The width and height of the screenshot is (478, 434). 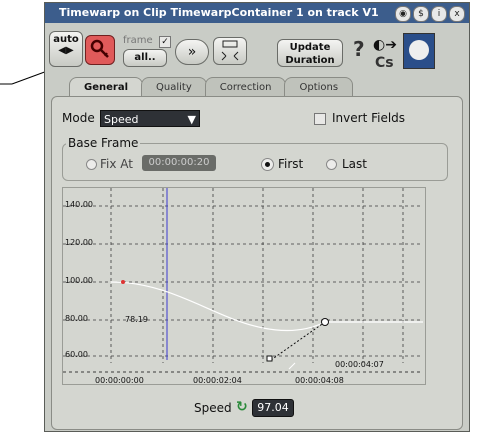 I want to click on step-arrows-icon: ◀▶, so click(x=66, y=50).